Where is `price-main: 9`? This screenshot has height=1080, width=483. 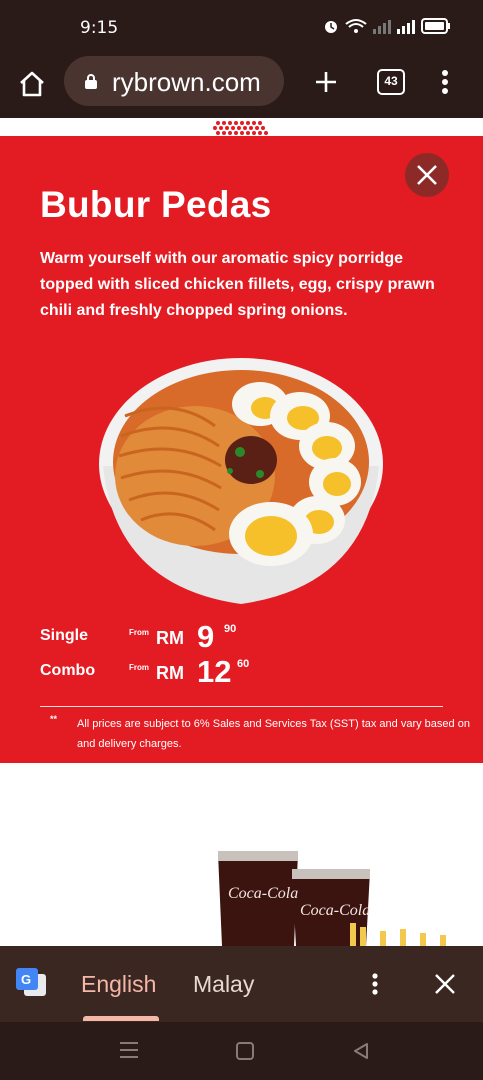 price-main: 9 is located at coordinates (206, 636).